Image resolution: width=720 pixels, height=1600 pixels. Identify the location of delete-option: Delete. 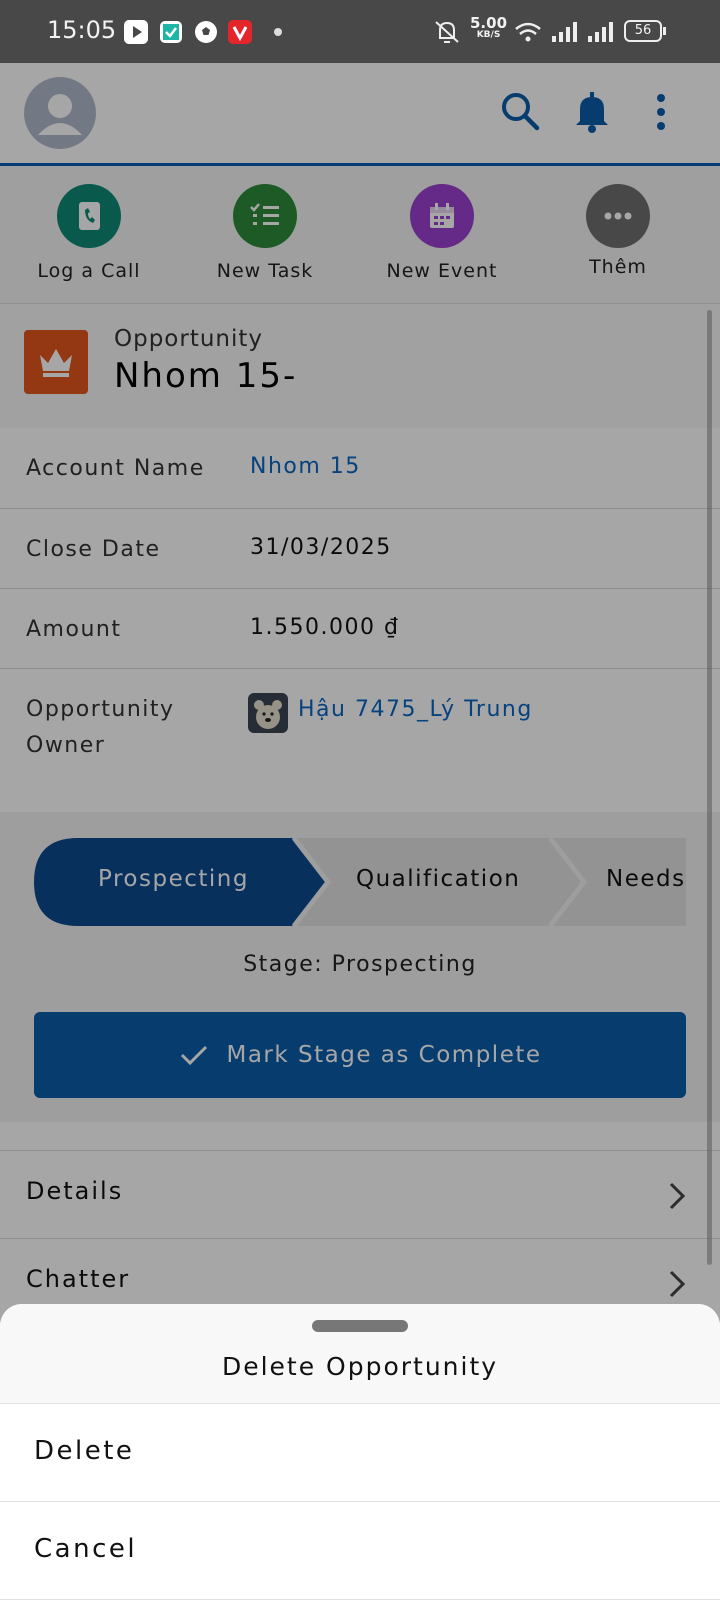
(360, 1453).